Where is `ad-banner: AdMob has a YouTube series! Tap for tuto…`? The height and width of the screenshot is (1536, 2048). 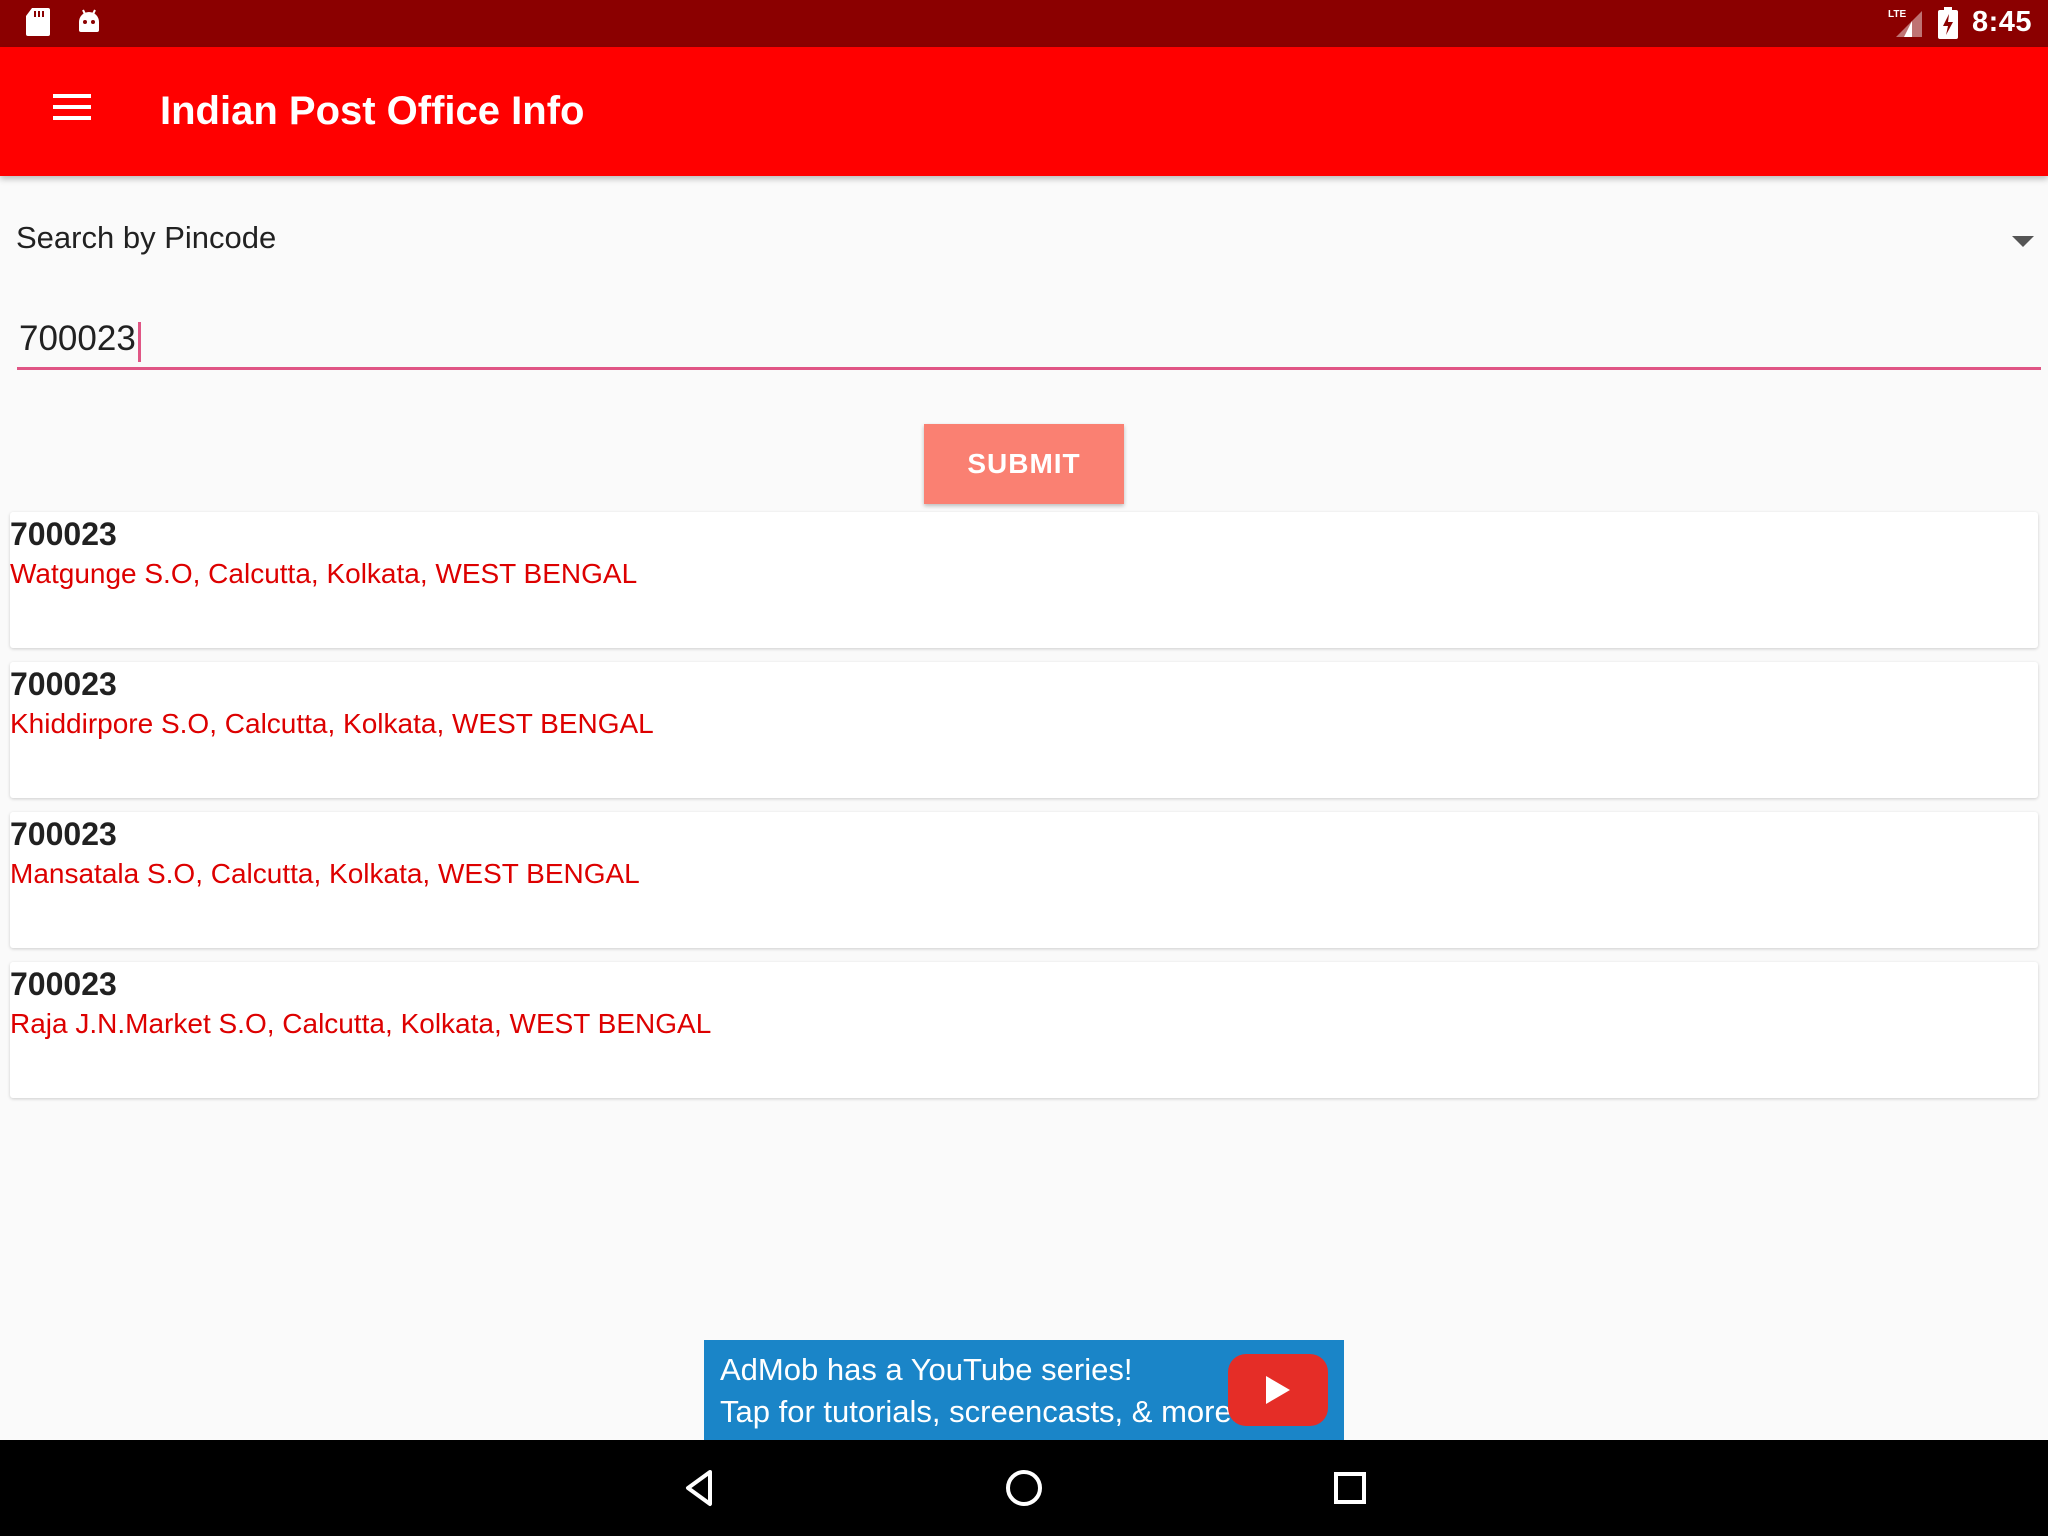 ad-banner: AdMob has a YouTube series! Tap for tuto… is located at coordinates (1024, 1390).